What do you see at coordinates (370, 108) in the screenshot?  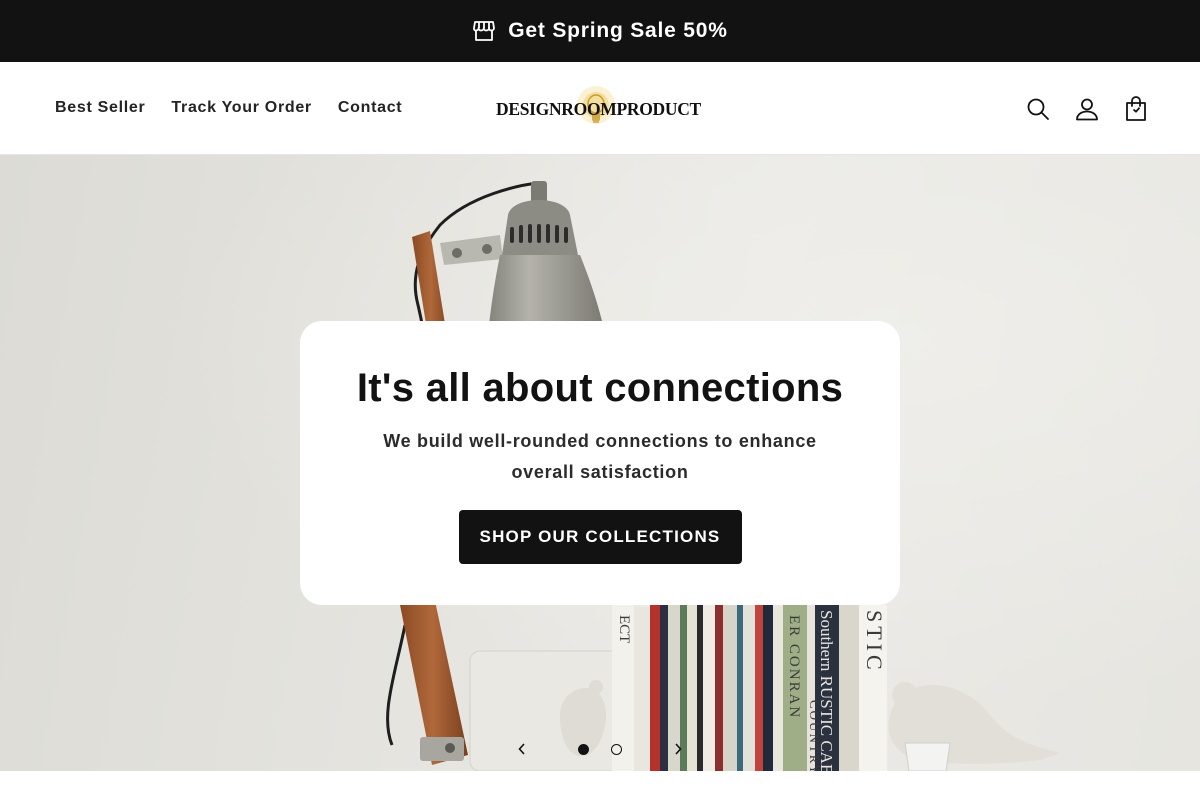 I see `nav-link-contact: Contact` at bounding box center [370, 108].